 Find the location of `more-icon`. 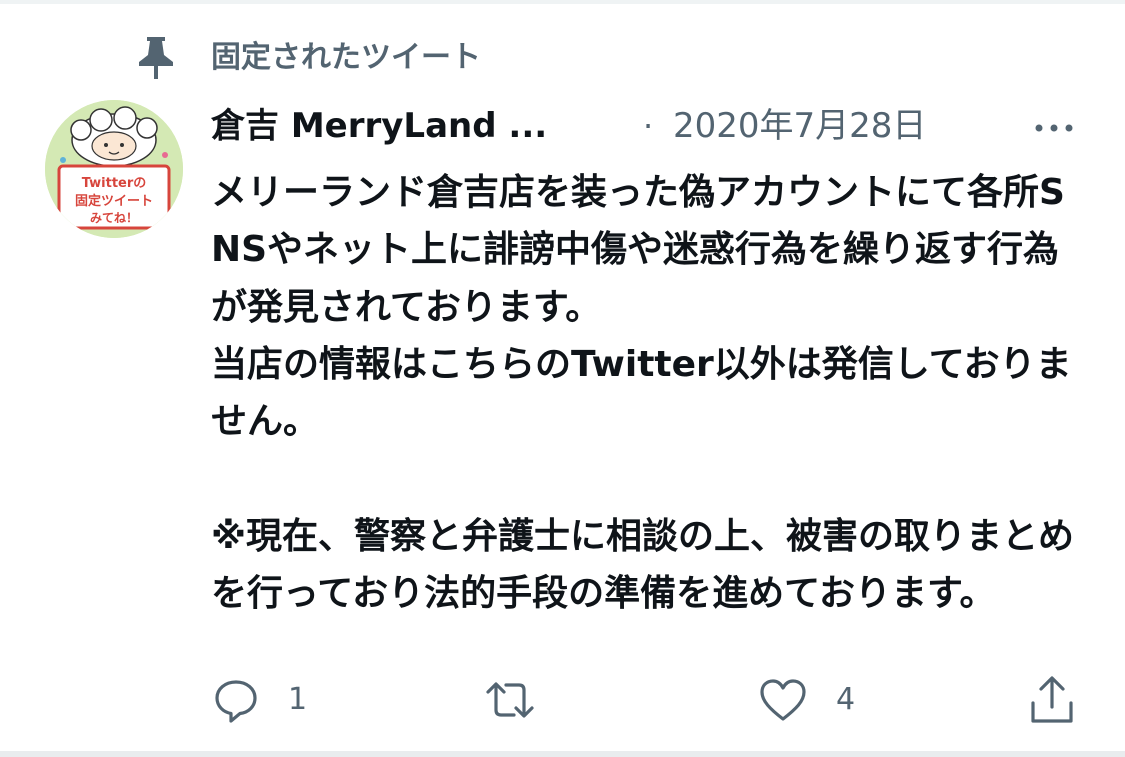

more-icon is located at coordinates (1054, 128).